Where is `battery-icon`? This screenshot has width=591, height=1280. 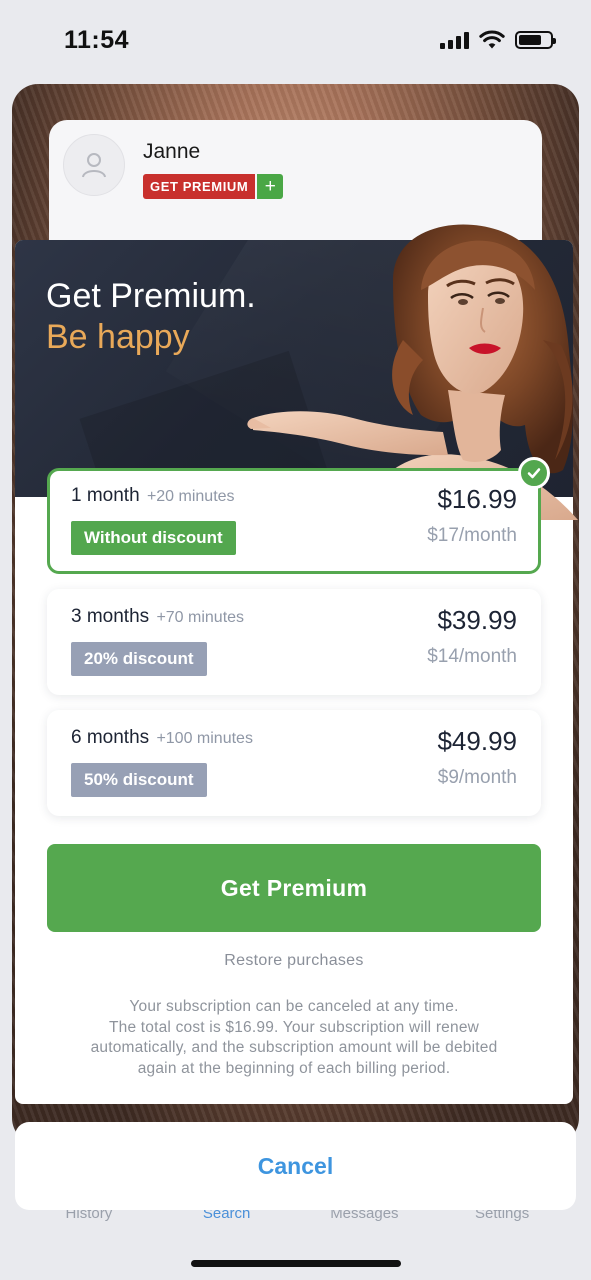
battery-icon is located at coordinates (535, 40).